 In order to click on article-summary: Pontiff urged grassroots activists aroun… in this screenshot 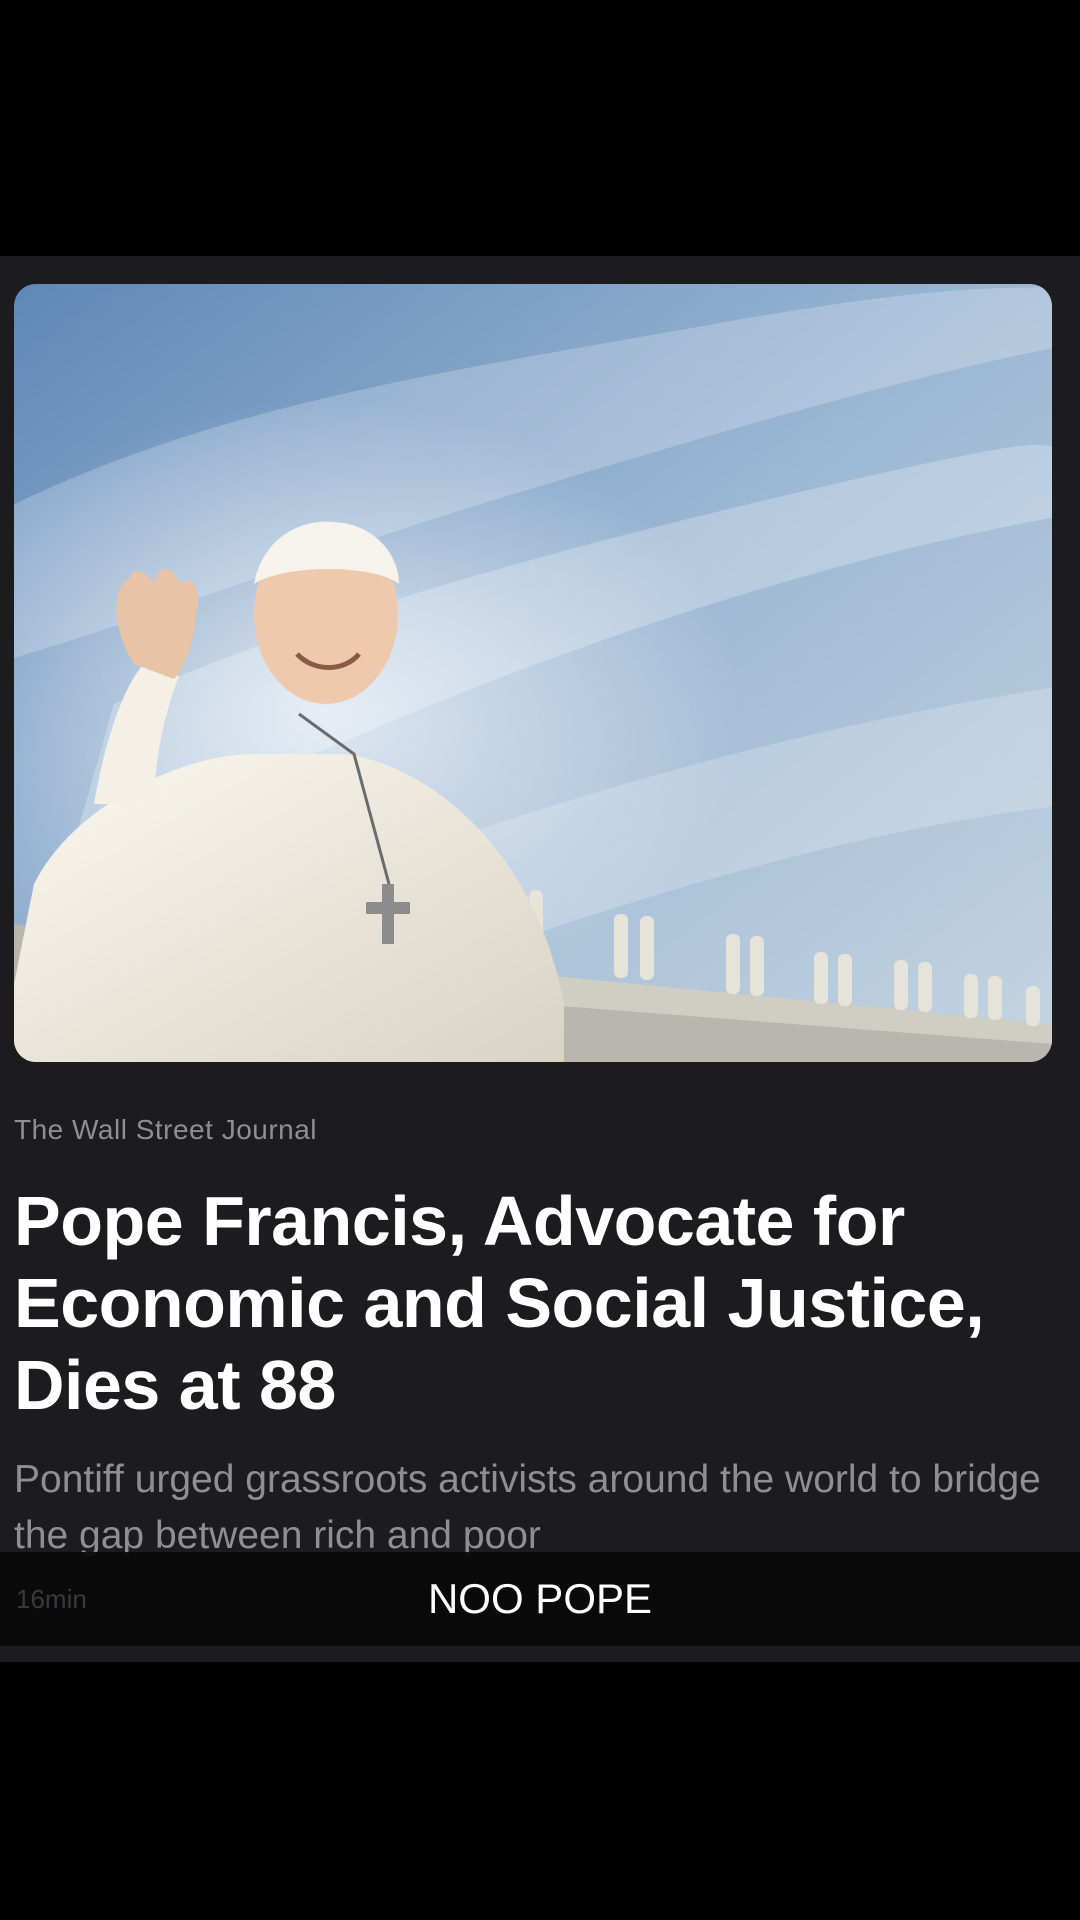, I will do `click(527, 1507)`.